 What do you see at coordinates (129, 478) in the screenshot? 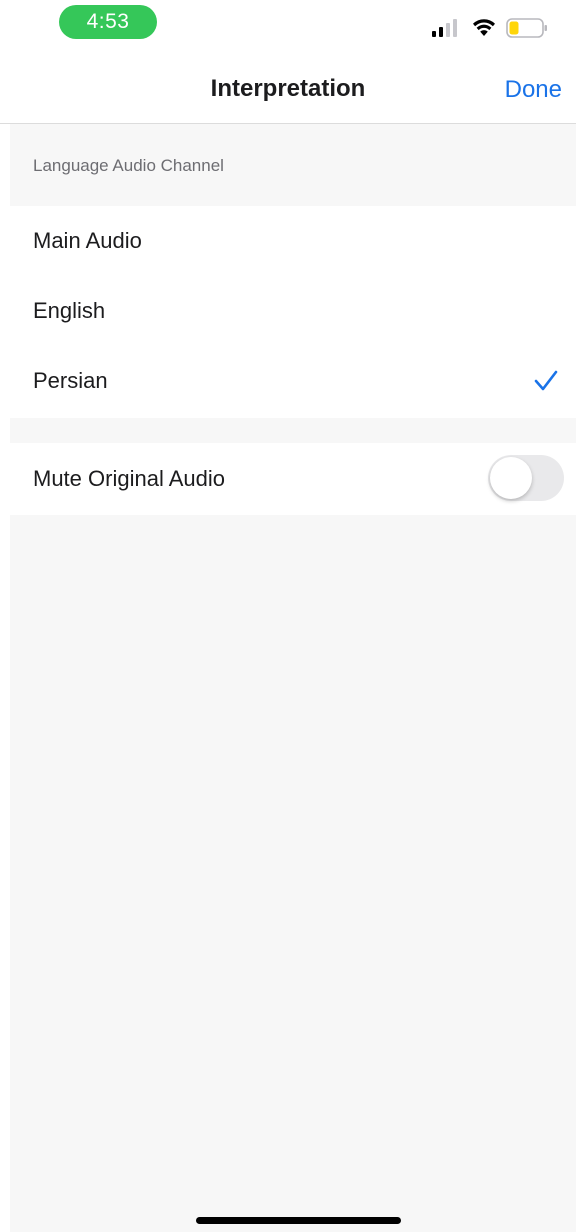
I see `mute-original-audio-label: Mute Original Audio` at bounding box center [129, 478].